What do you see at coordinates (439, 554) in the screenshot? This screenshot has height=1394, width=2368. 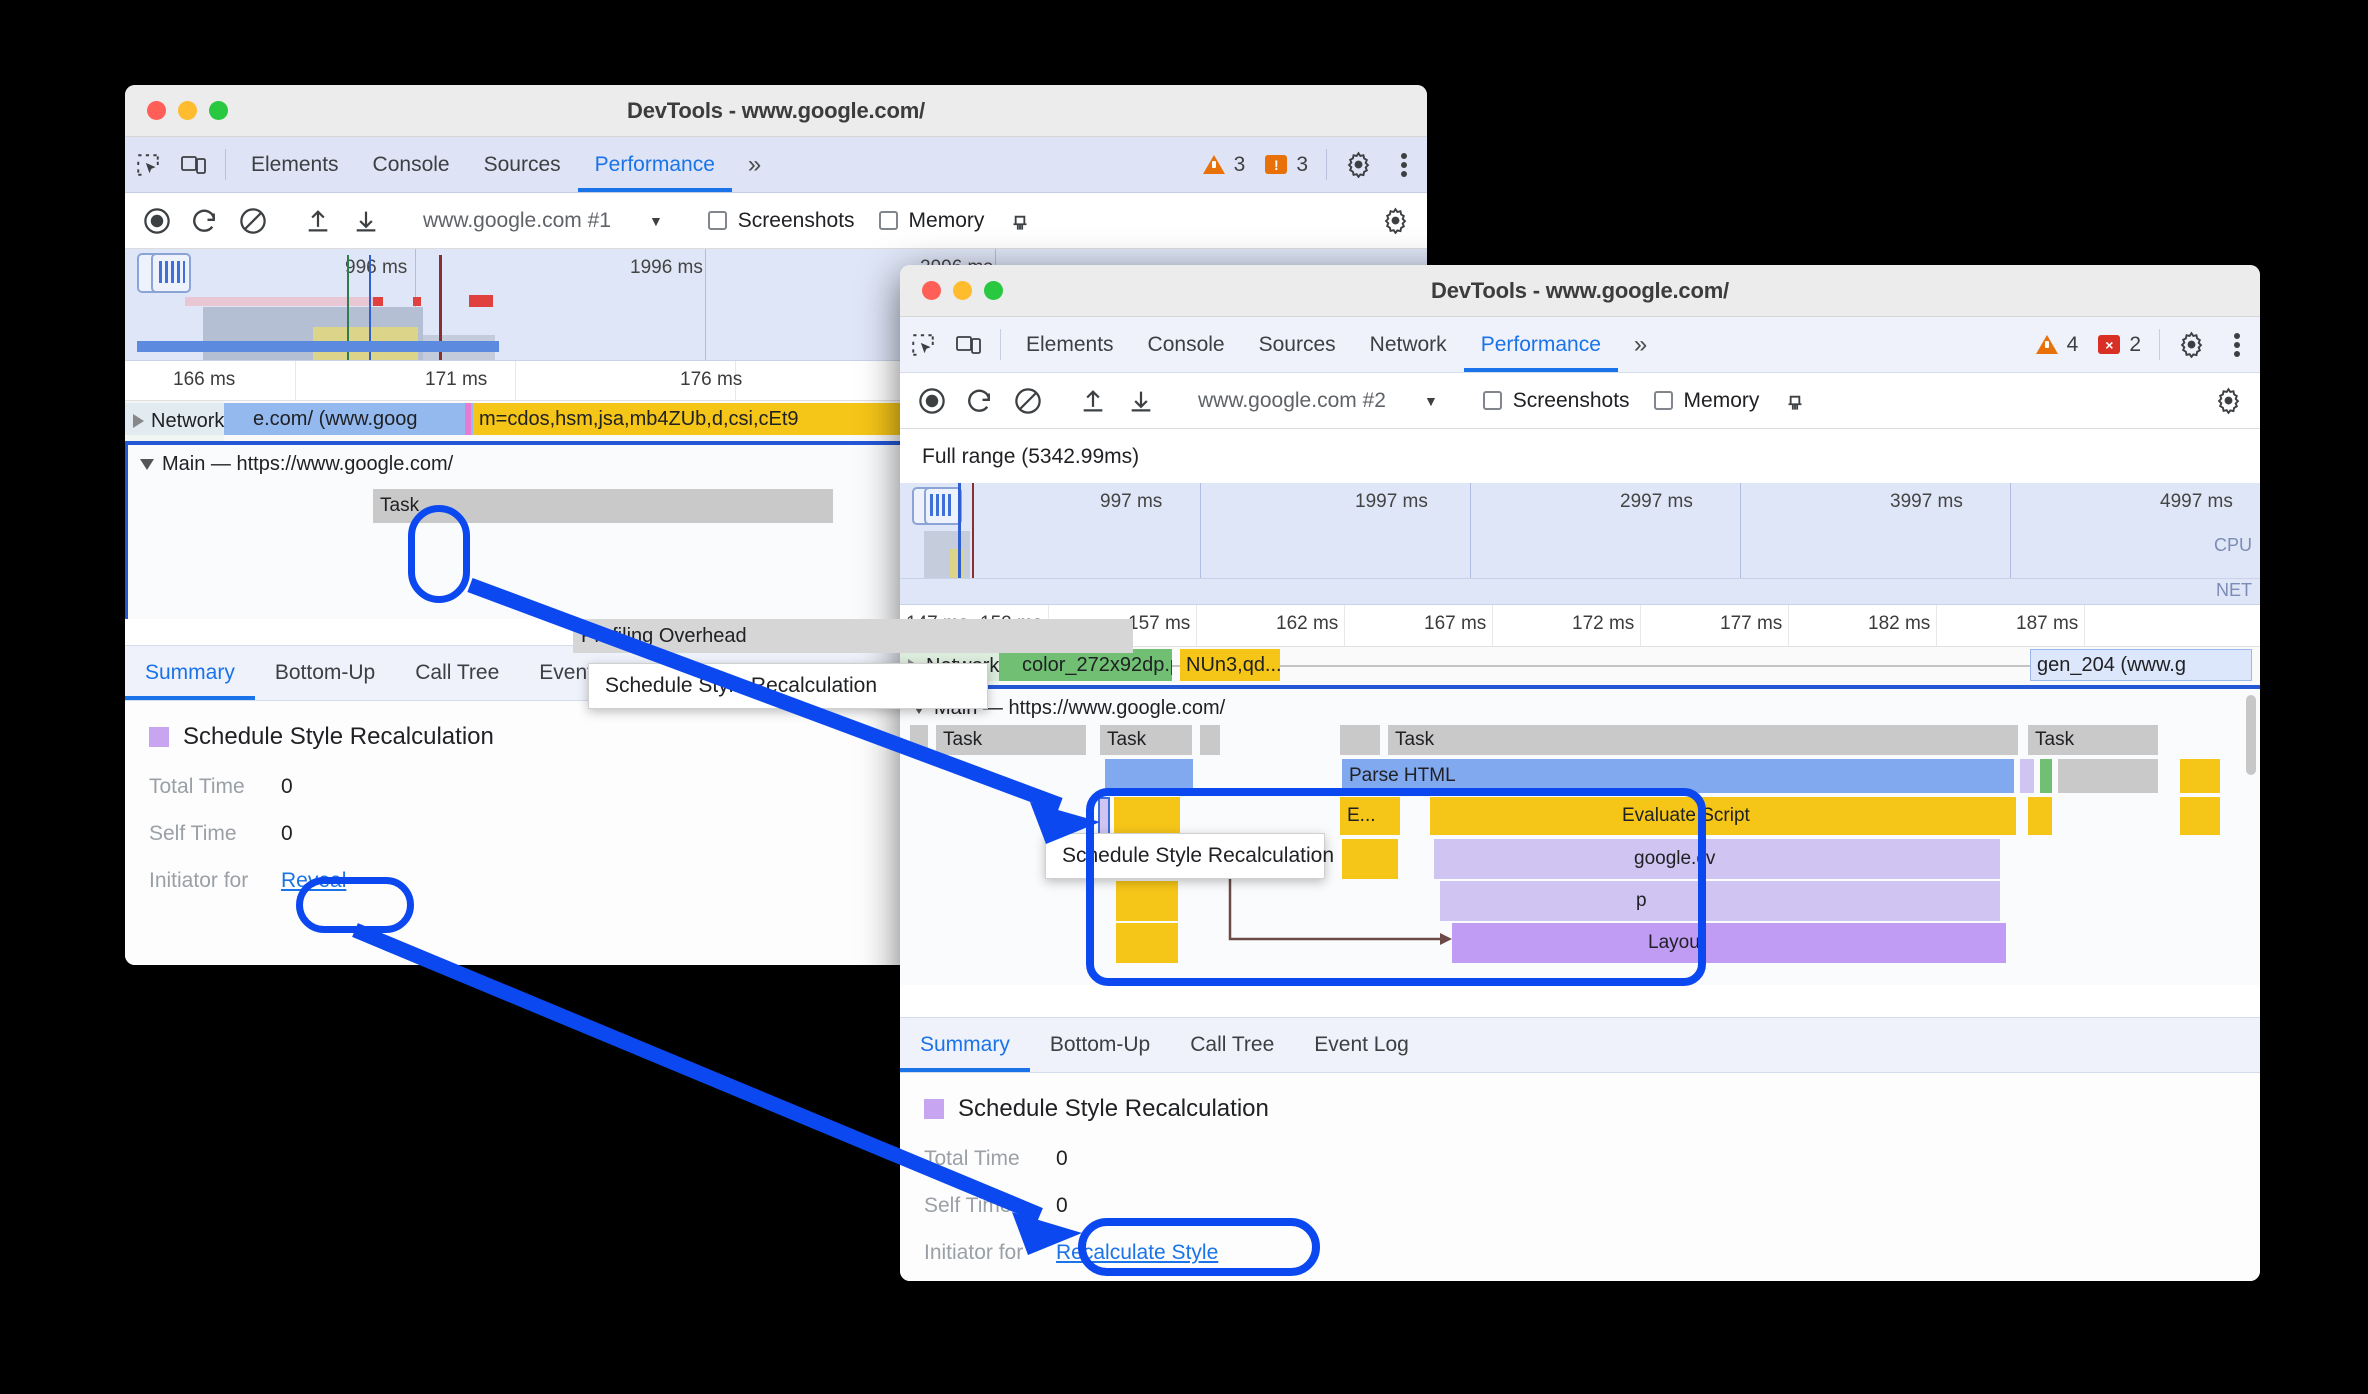 I see `highlight-back-selected-event` at bounding box center [439, 554].